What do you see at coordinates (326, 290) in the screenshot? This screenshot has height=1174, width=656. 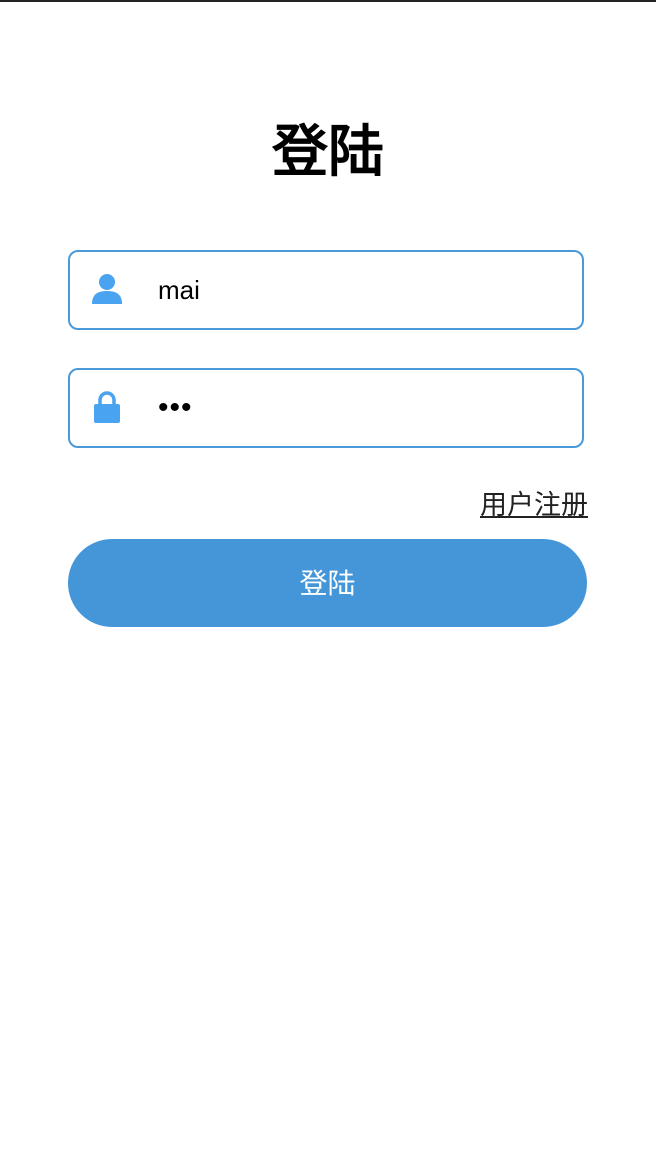 I see `username-field: mai` at bounding box center [326, 290].